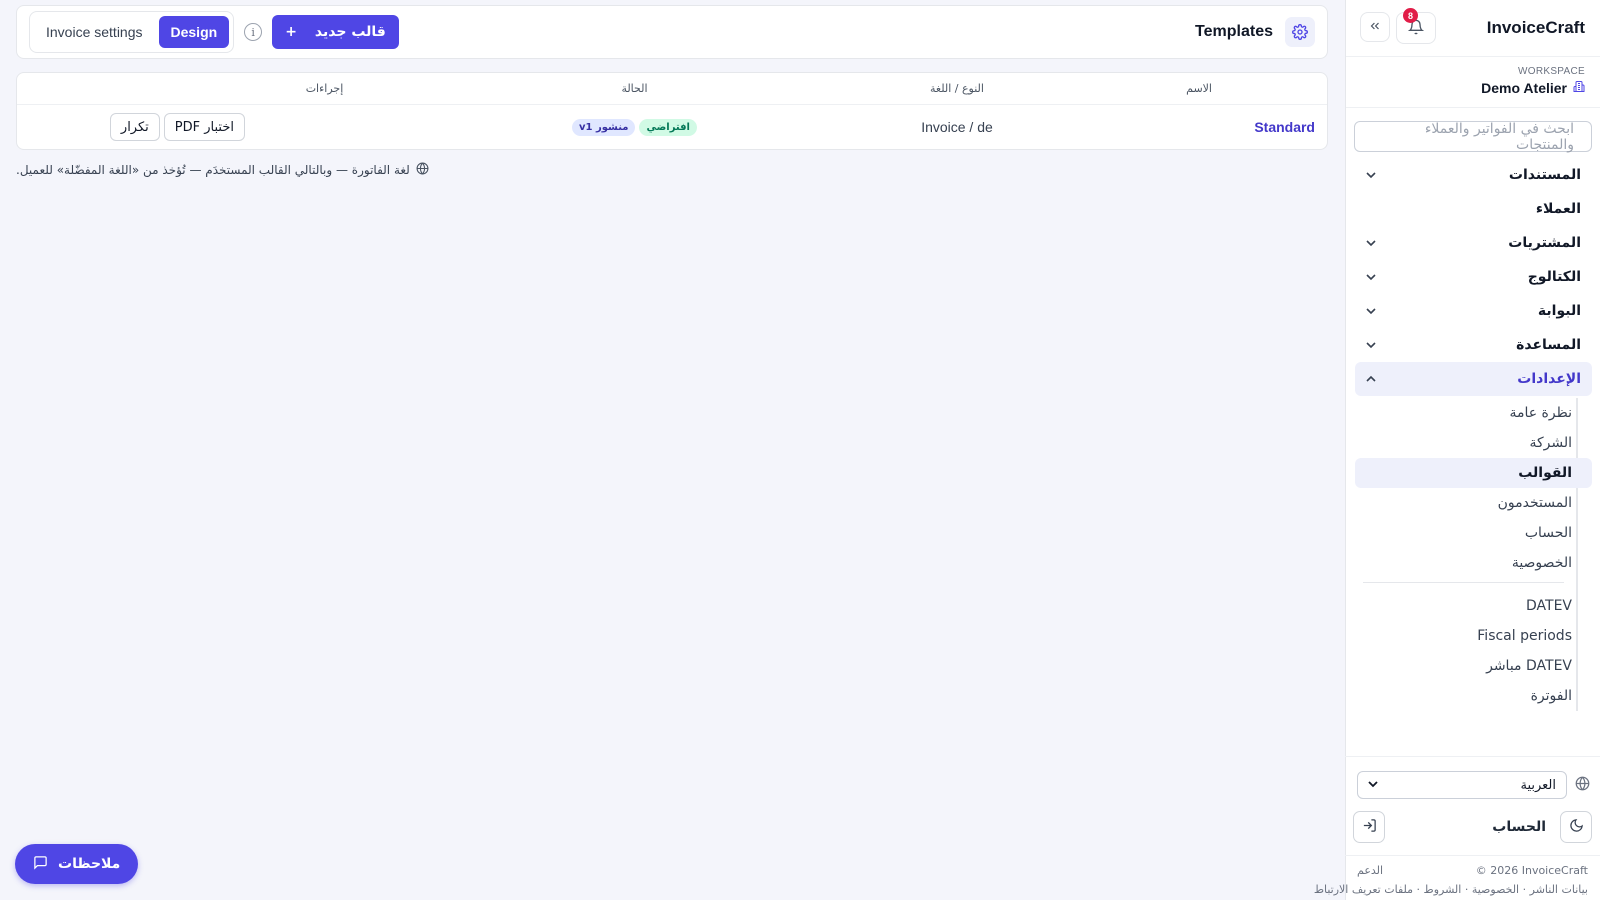 The height and width of the screenshot is (900, 1600). I want to click on tab-design: Design, so click(194, 32).